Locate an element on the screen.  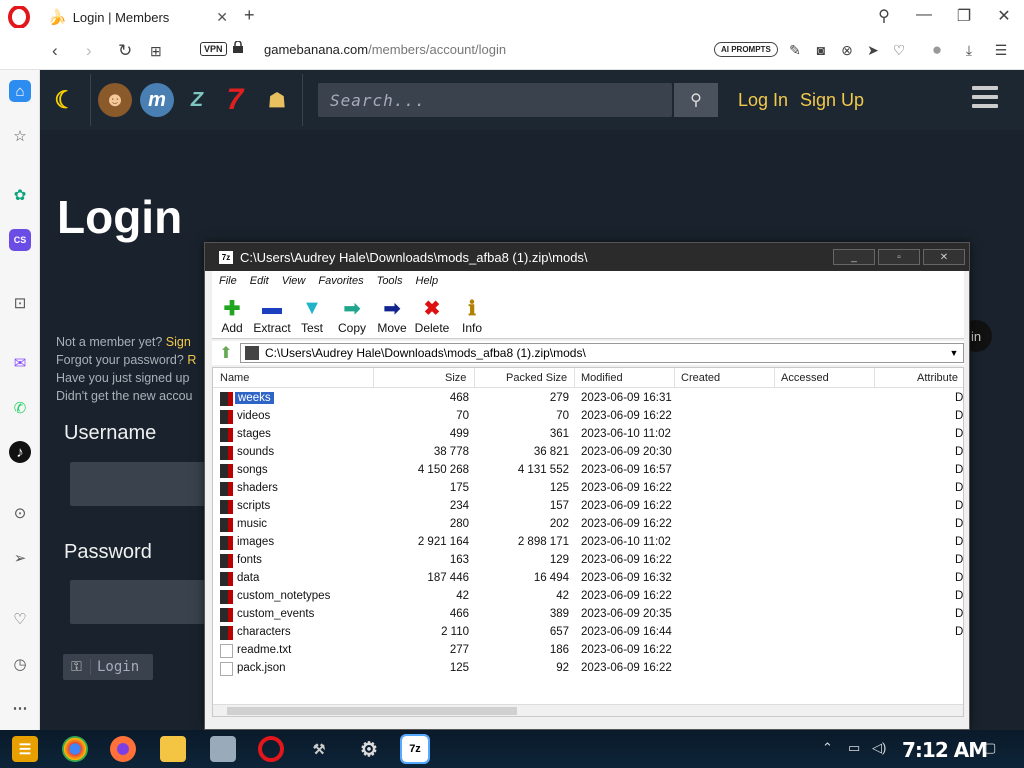
folder-row: characters 2 110 657 2023-06-09 16:44 D is located at coordinates (588, 633).